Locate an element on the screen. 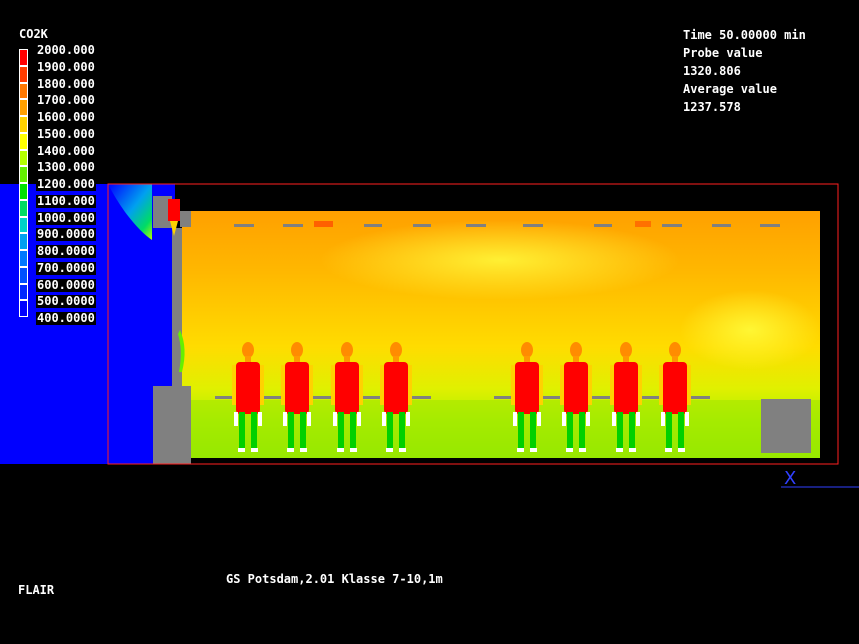 The image size is (859, 644). co2-sensor is located at coordinates (174, 210).